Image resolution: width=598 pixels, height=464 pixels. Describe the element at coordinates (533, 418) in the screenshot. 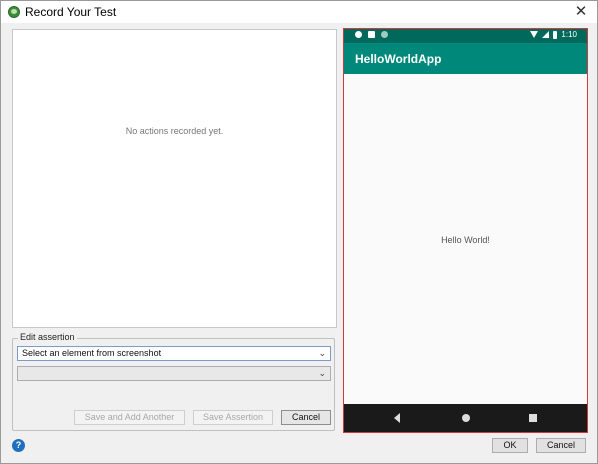

I see `recents-icon` at that location.